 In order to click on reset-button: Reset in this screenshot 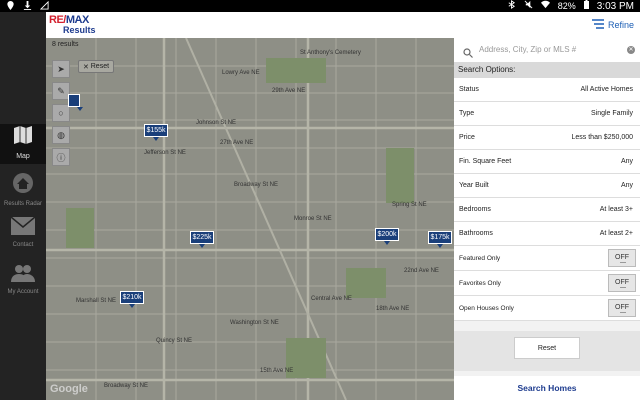, I will do `click(547, 348)`.